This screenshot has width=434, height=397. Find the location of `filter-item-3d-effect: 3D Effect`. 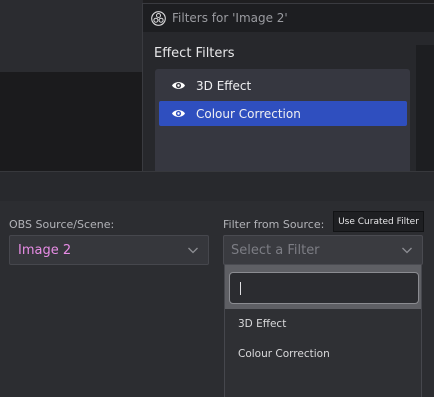

filter-item-3d-effect: 3D Effect is located at coordinates (283, 85).